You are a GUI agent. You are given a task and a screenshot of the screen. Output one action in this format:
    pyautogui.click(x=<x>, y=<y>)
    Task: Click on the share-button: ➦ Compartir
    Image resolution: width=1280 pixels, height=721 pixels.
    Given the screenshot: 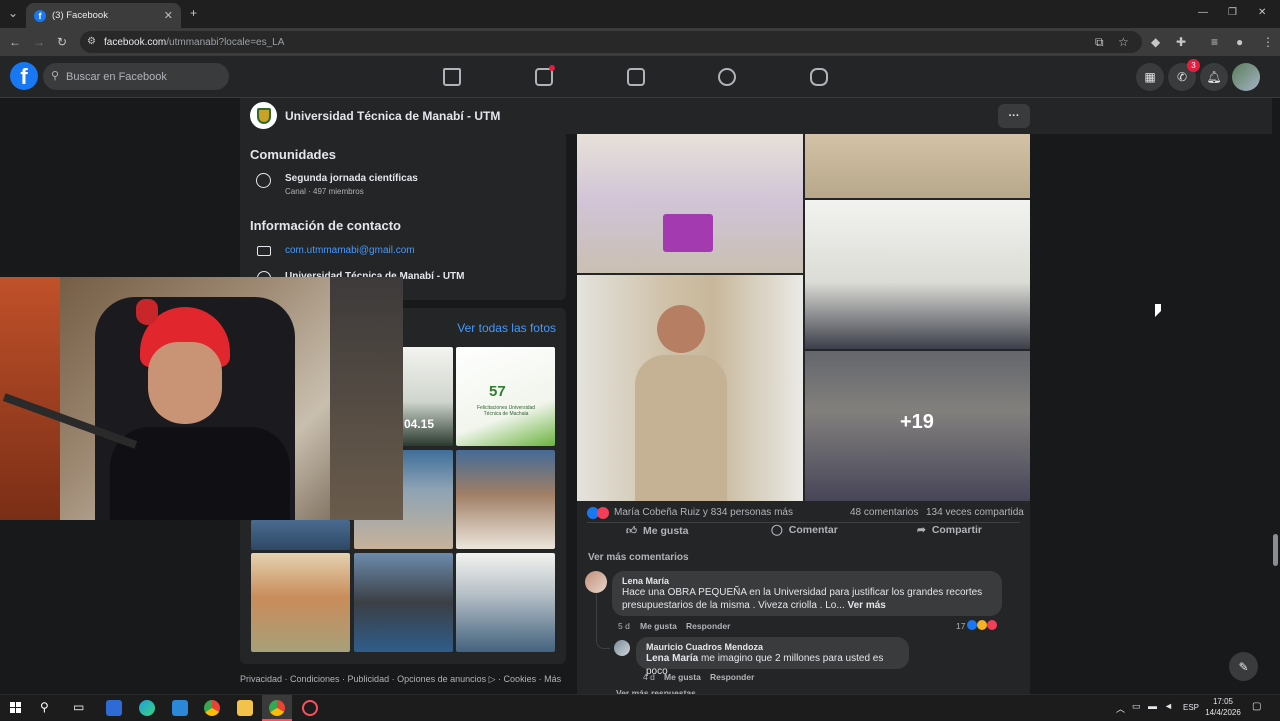 What is the action you would take?
    pyautogui.click(x=949, y=530)
    